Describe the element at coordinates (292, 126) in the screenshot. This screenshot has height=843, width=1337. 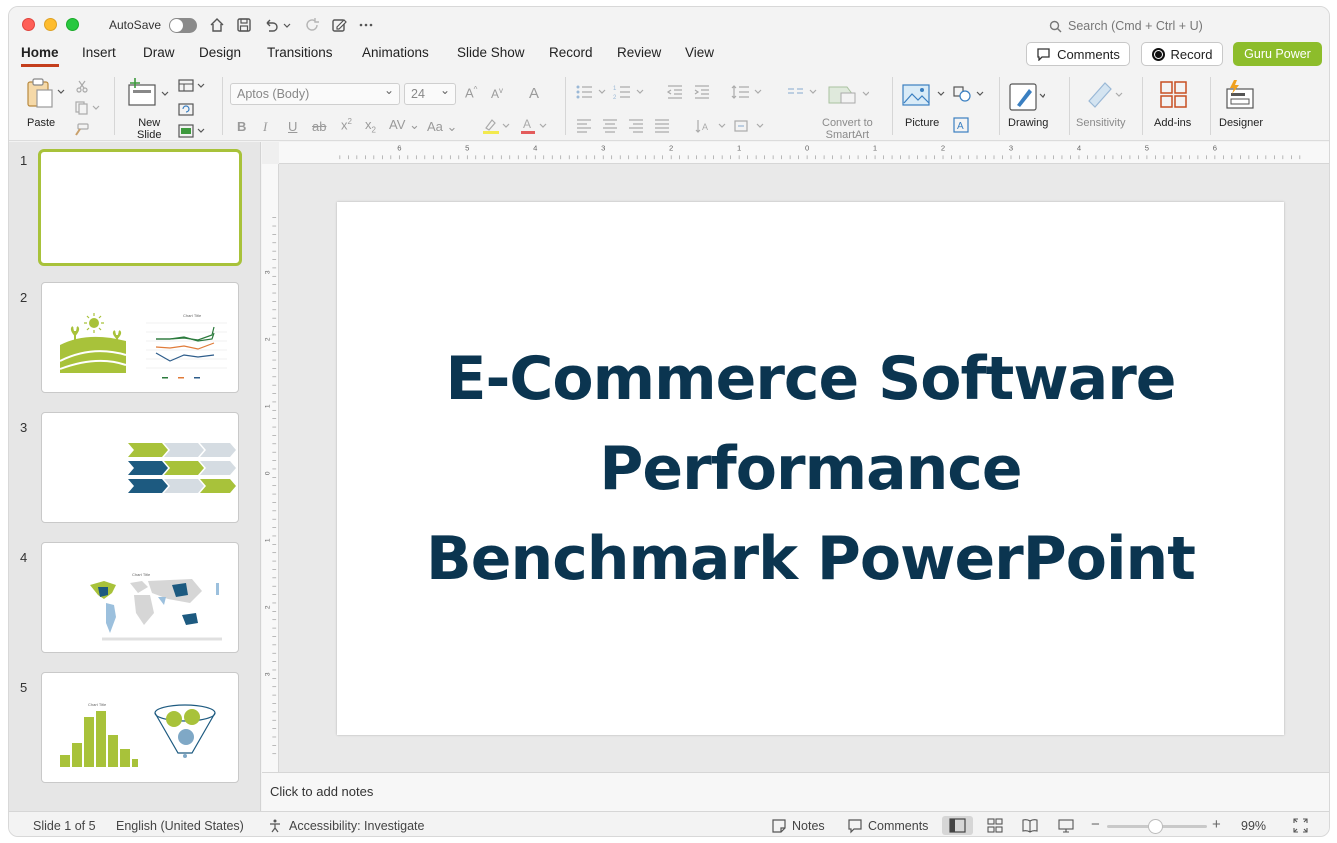
I see `underline-icon: U` at that location.